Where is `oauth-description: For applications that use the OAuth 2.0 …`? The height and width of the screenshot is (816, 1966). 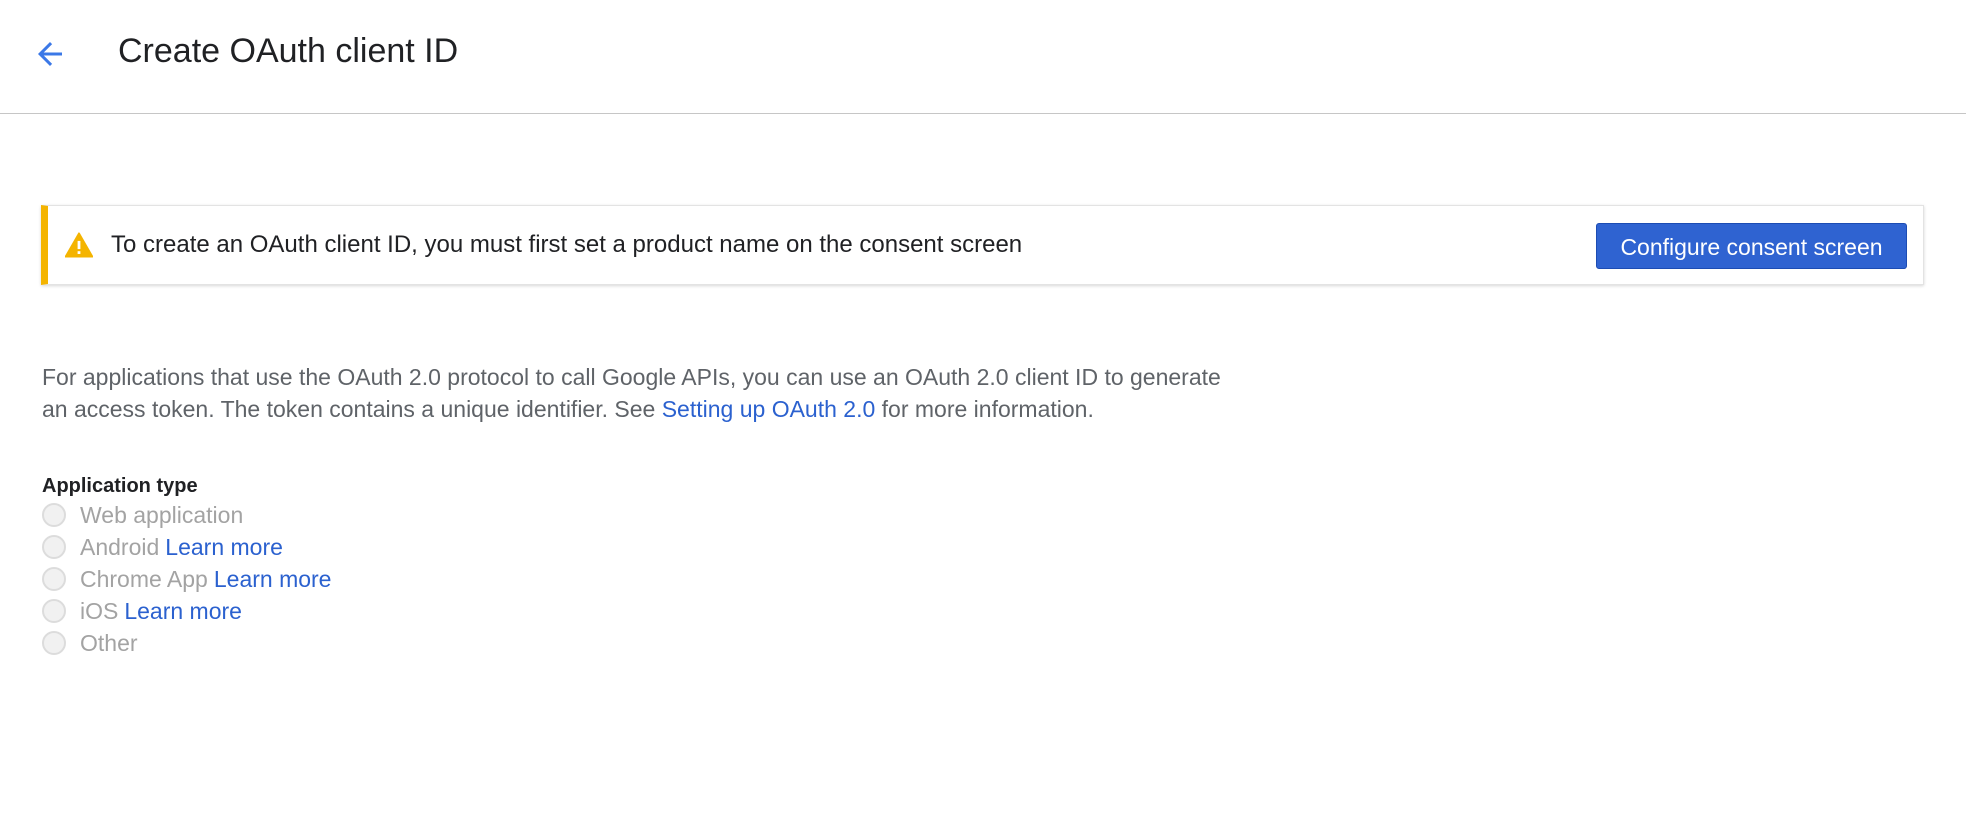
oauth-description: For applications that use the OAuth 2.0 … is located at coordinates (637, 393).